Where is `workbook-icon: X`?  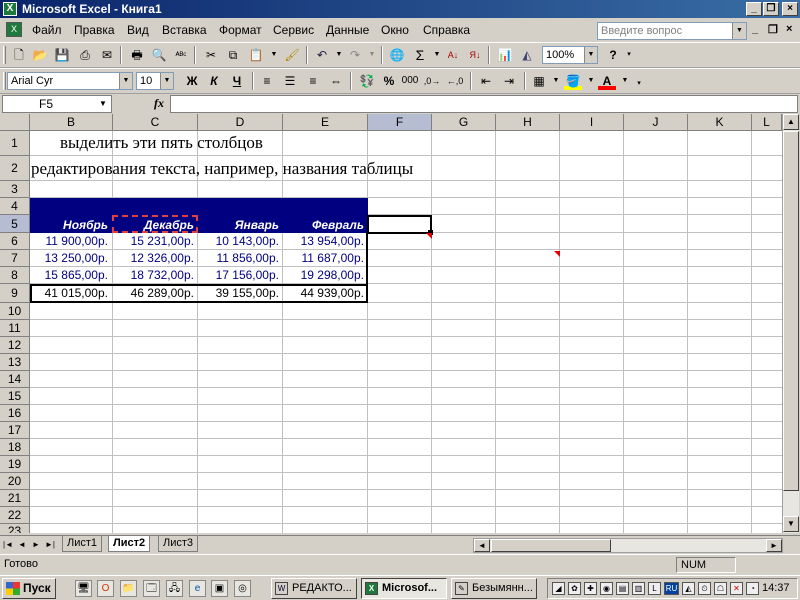 workbook-icon: X is located at coordinates (14, 29).